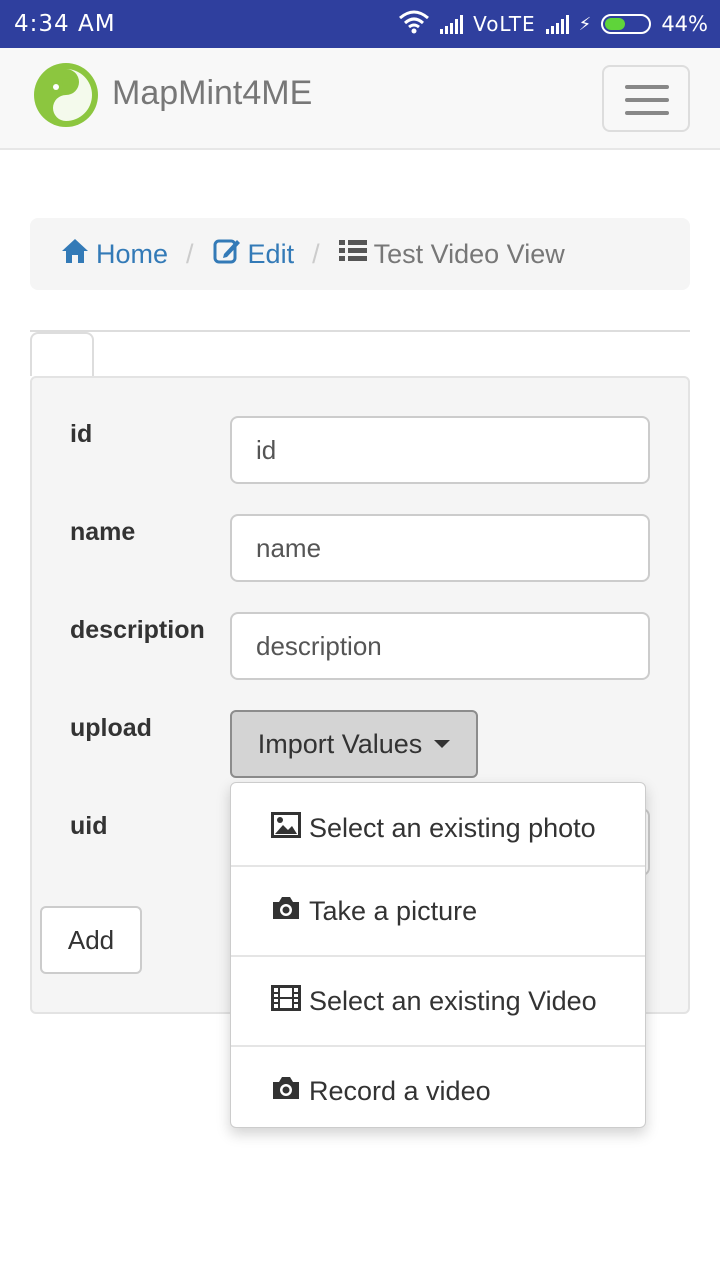 This screenshot has width=720, height=1280. I want to click on wifi-icon, so click(414, 24).